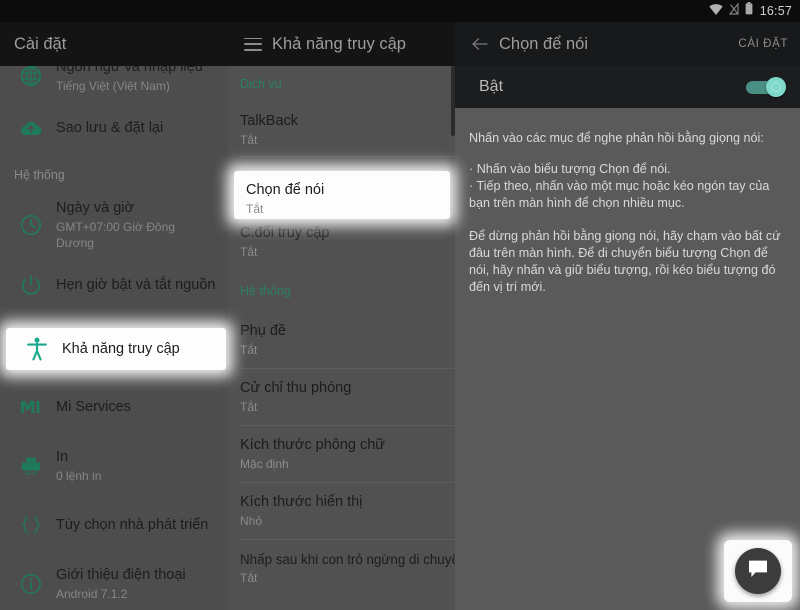 The width and height of the screenshot is (800, 610). Describe the element at coordinates (129, 70) in the screenshot. I see `sidebar-item-label: Ngôn ngữ và nhập liệu` at that location.